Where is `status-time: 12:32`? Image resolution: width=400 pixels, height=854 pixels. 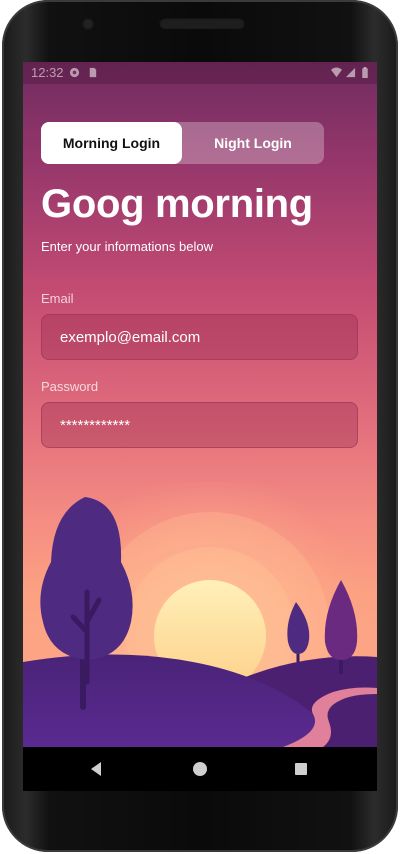 status-time: 12:32 is located at coordinates (47, 72).